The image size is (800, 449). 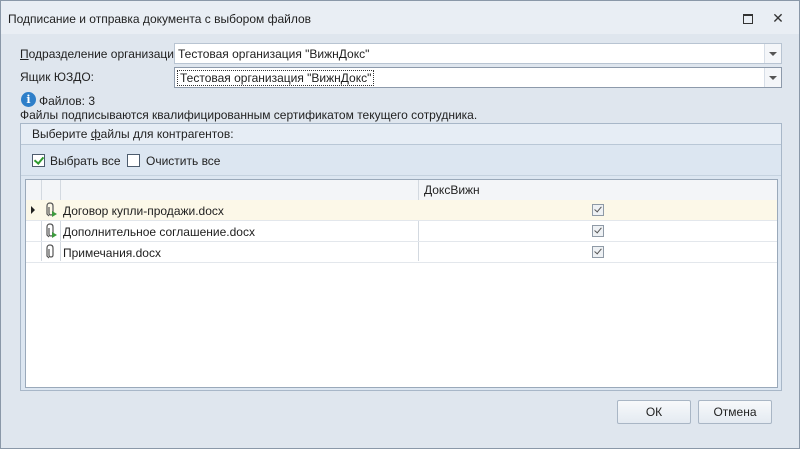 I want to click on cancel-button: Отмена, so click(x=735, y=412).